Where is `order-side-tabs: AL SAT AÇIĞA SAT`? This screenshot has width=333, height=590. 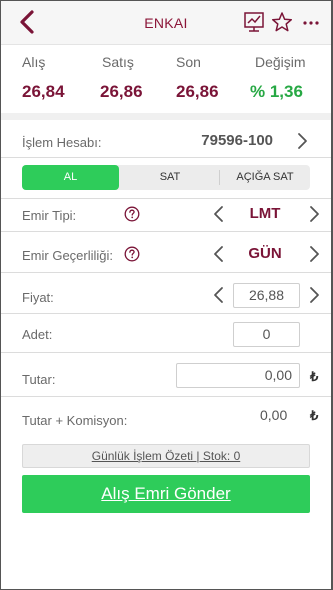 order-side-tabs: AL SAT AÇIĞA SAT is located at coordinates (166, 177).